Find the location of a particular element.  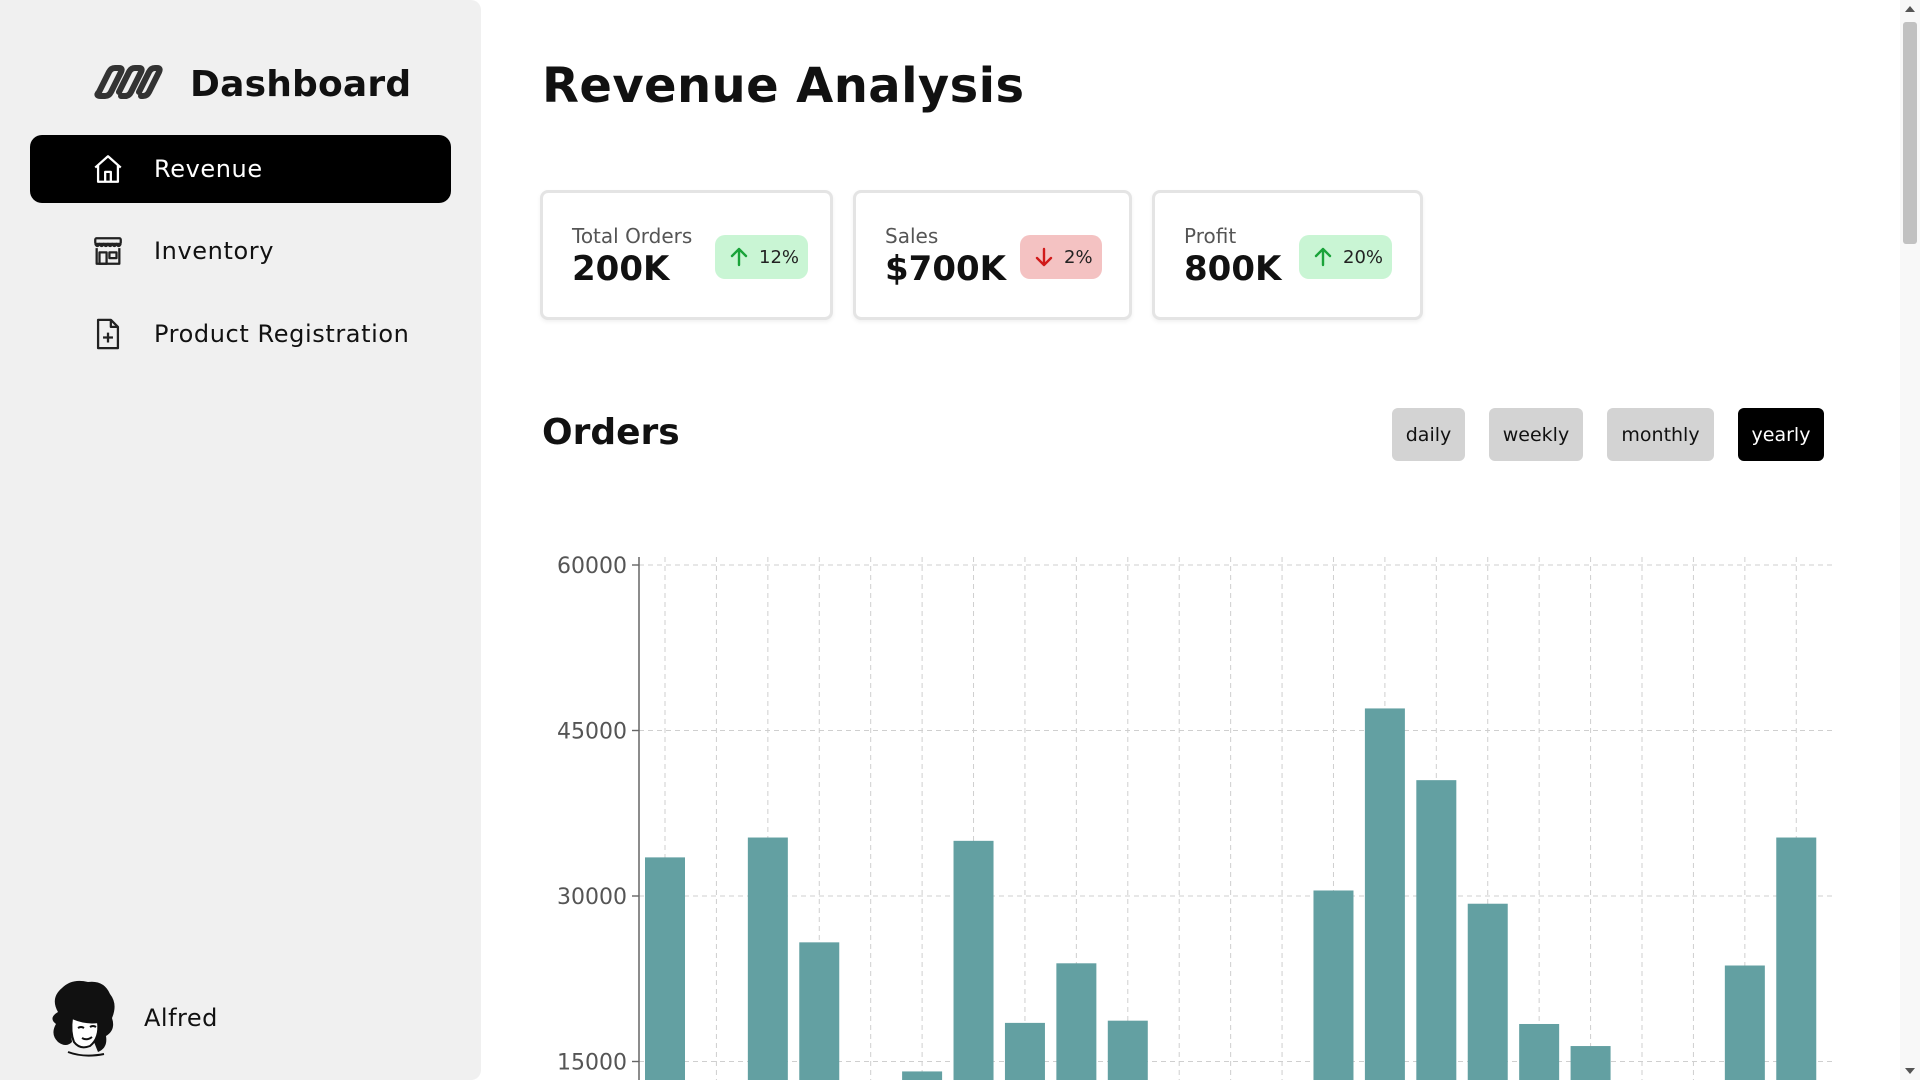

sidebar-item-product-registration: Product Registration is located at coordinates (240, 334).